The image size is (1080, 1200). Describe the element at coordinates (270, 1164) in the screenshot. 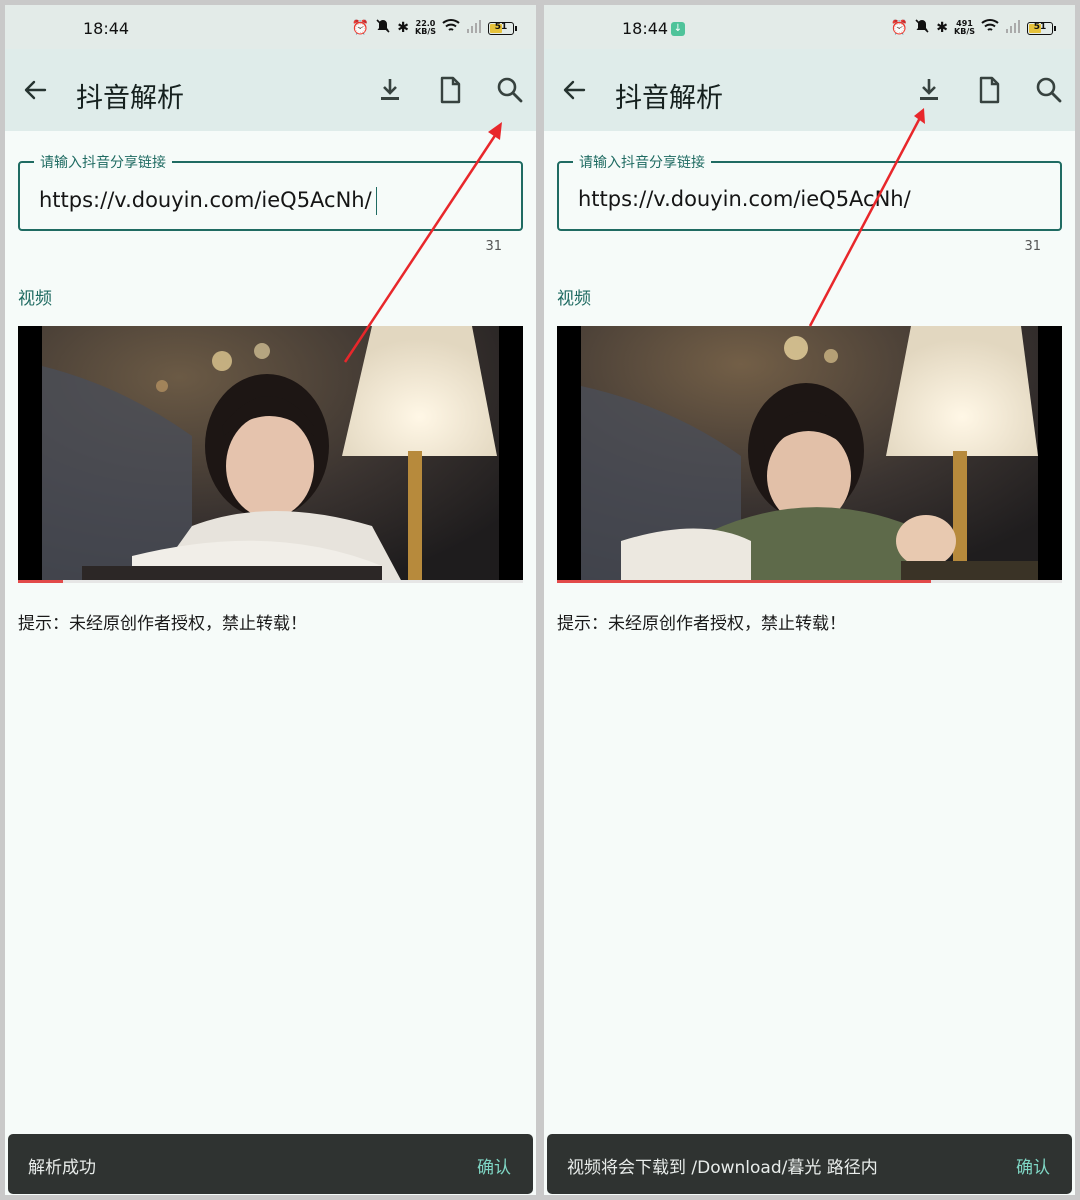

I see `snackbar: 解析成功 确认` at that location.